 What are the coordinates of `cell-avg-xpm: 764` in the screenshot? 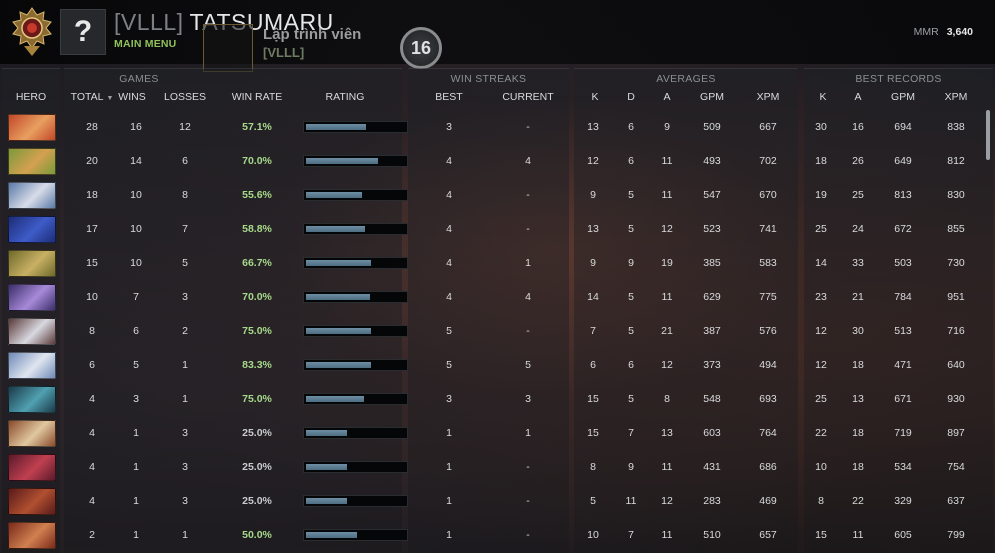 It's located at (768, 433).